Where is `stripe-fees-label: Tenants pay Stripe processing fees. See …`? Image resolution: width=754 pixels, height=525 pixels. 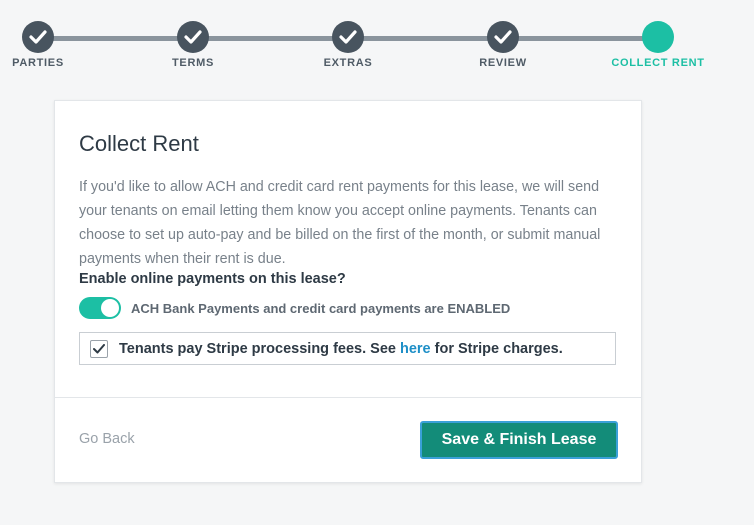
stripe-fees-label: Tenants pay Stripe processing fees. See … is located at coordinates (341, 349).